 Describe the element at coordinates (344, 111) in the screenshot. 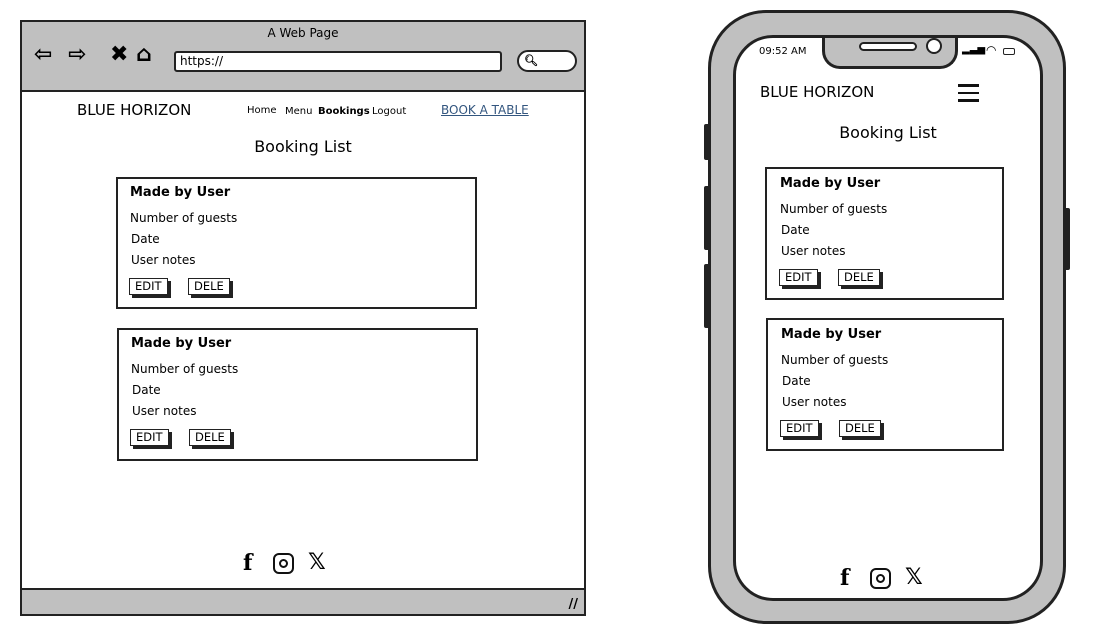

I see `nav-bookings: Bookings` at that location.